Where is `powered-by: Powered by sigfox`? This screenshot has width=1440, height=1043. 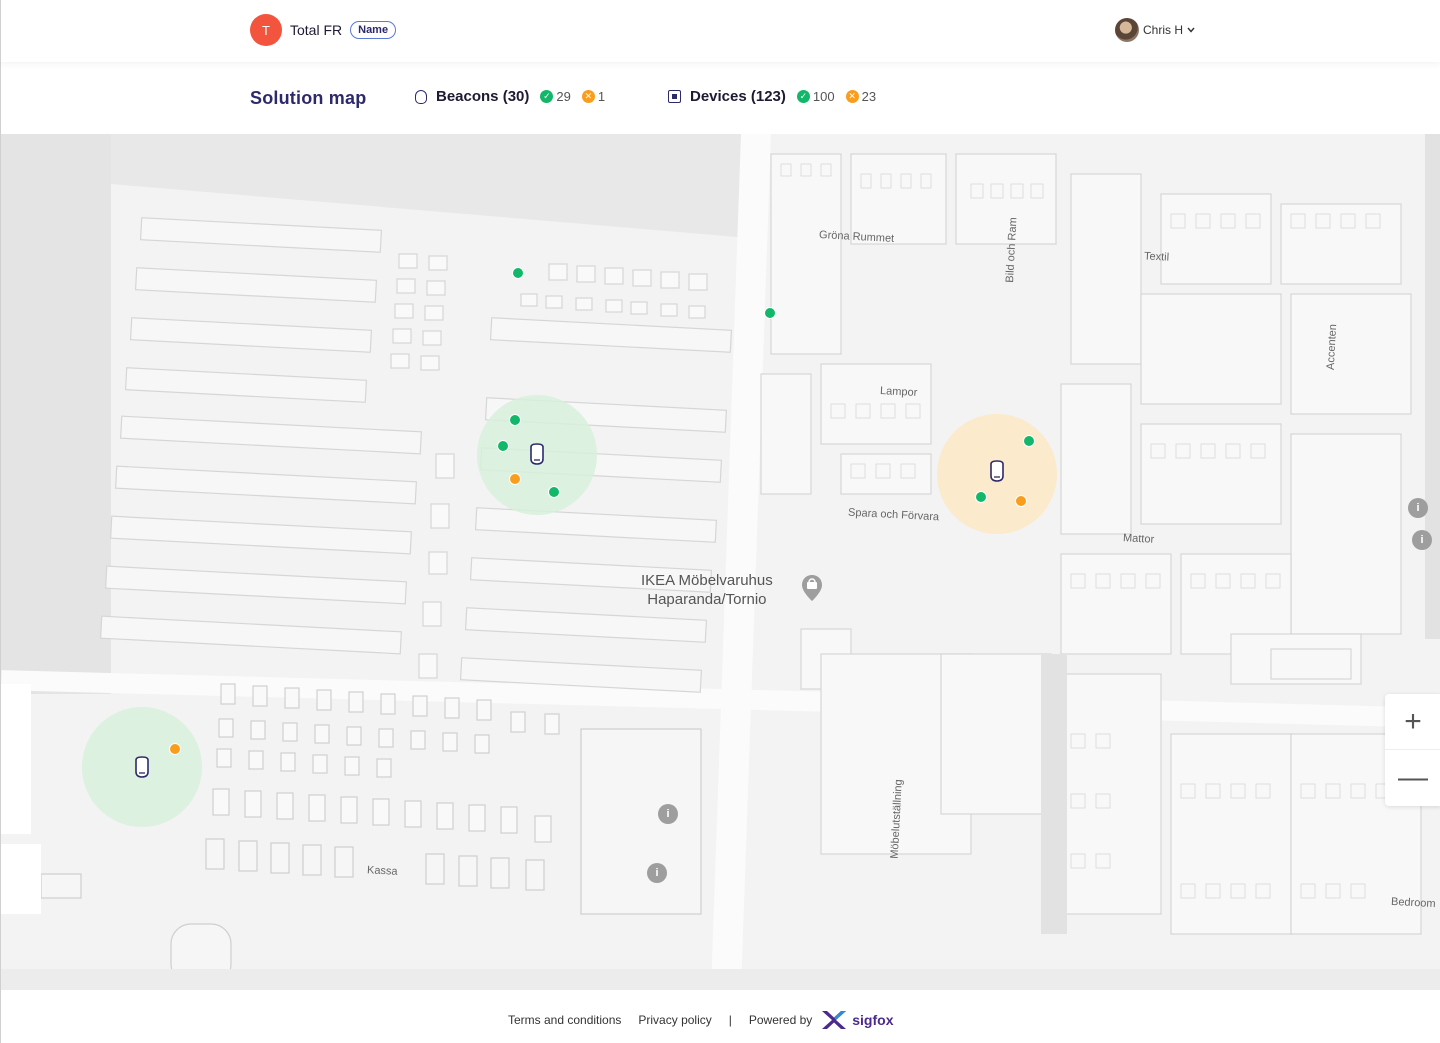
powered-by: Powered by sigfox is located at coordinates (820, 1020).